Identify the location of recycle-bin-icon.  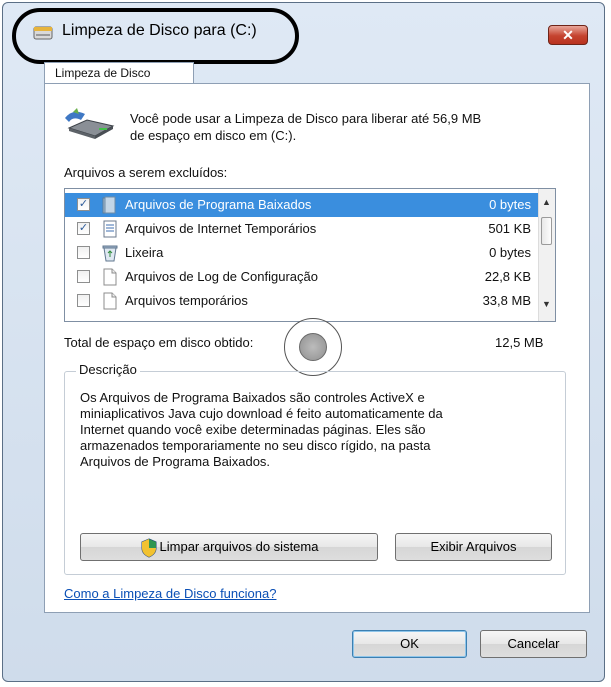
(110, 253).